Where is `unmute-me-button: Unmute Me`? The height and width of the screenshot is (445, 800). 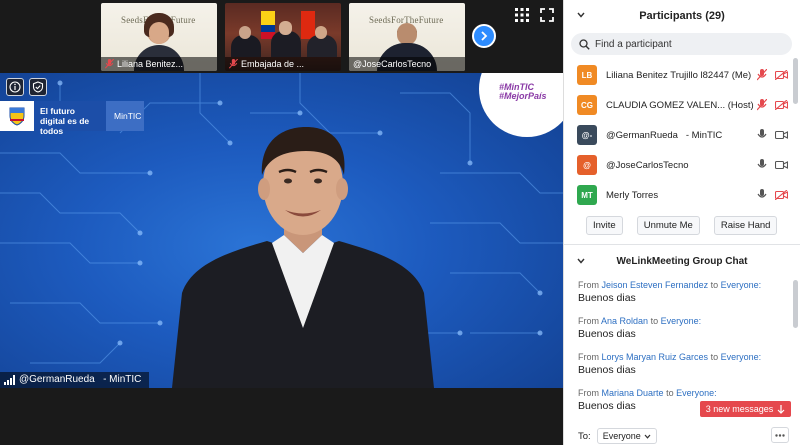
unmute-me-button: Unmute Me is located at coordinates (668, 225).